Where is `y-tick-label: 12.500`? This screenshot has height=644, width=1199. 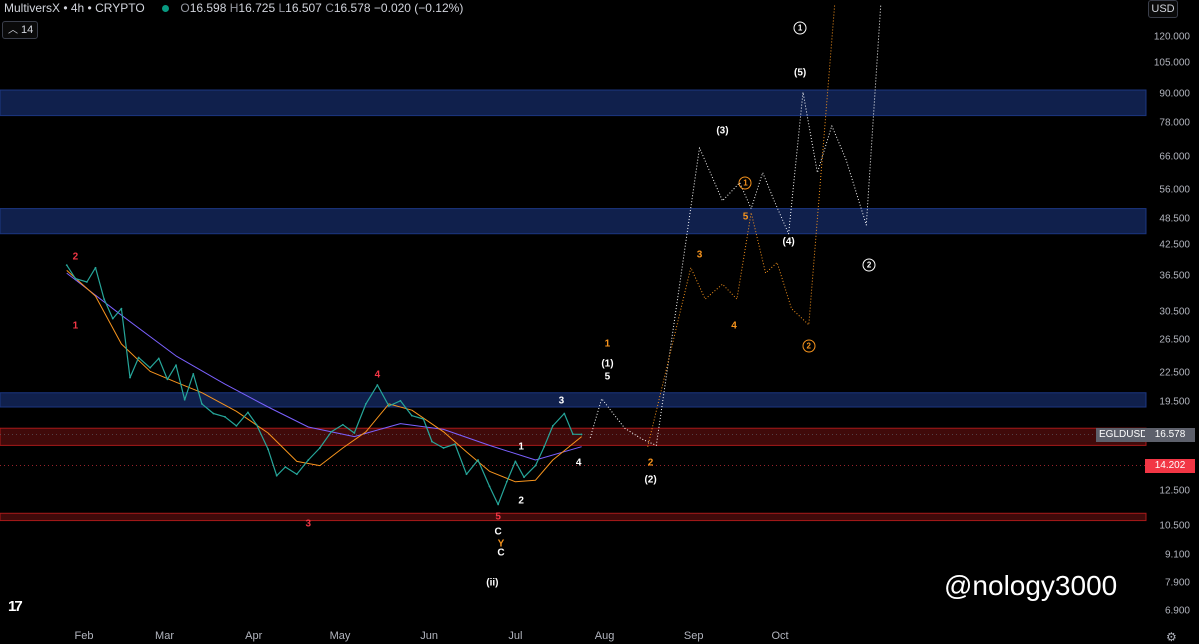 y-tick-label: 12.500 is located at coordinates (1174, 491).